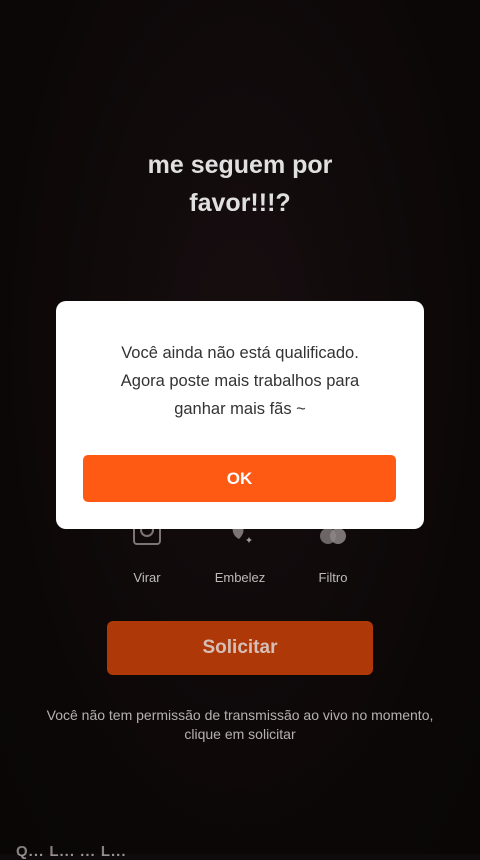 The width and height of the screenshot is (480, 860). Describe the element at coordinates (240, 353) in the screenshot. I see `dialog-line-1: Você ainda não está qualificado.` at that location.